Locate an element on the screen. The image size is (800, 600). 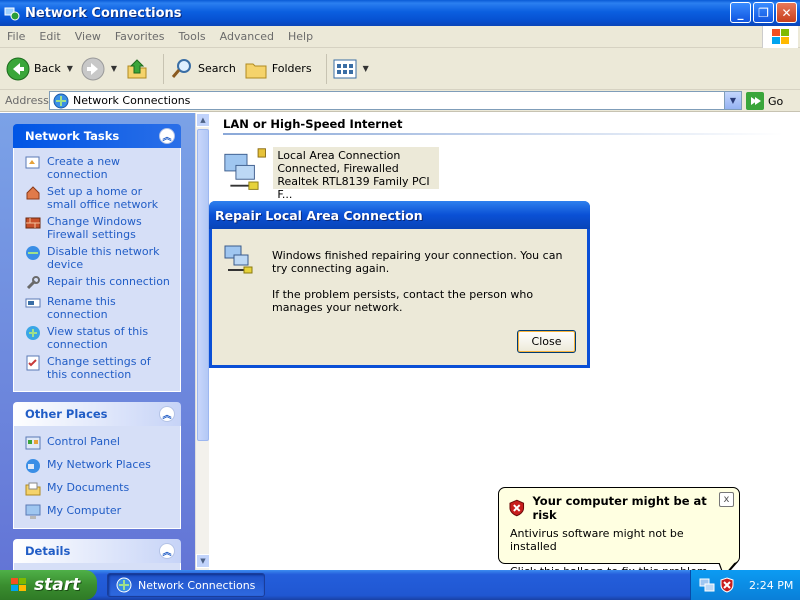
task-rename-connection: Rename this connection is located at coordinates (99, 308).